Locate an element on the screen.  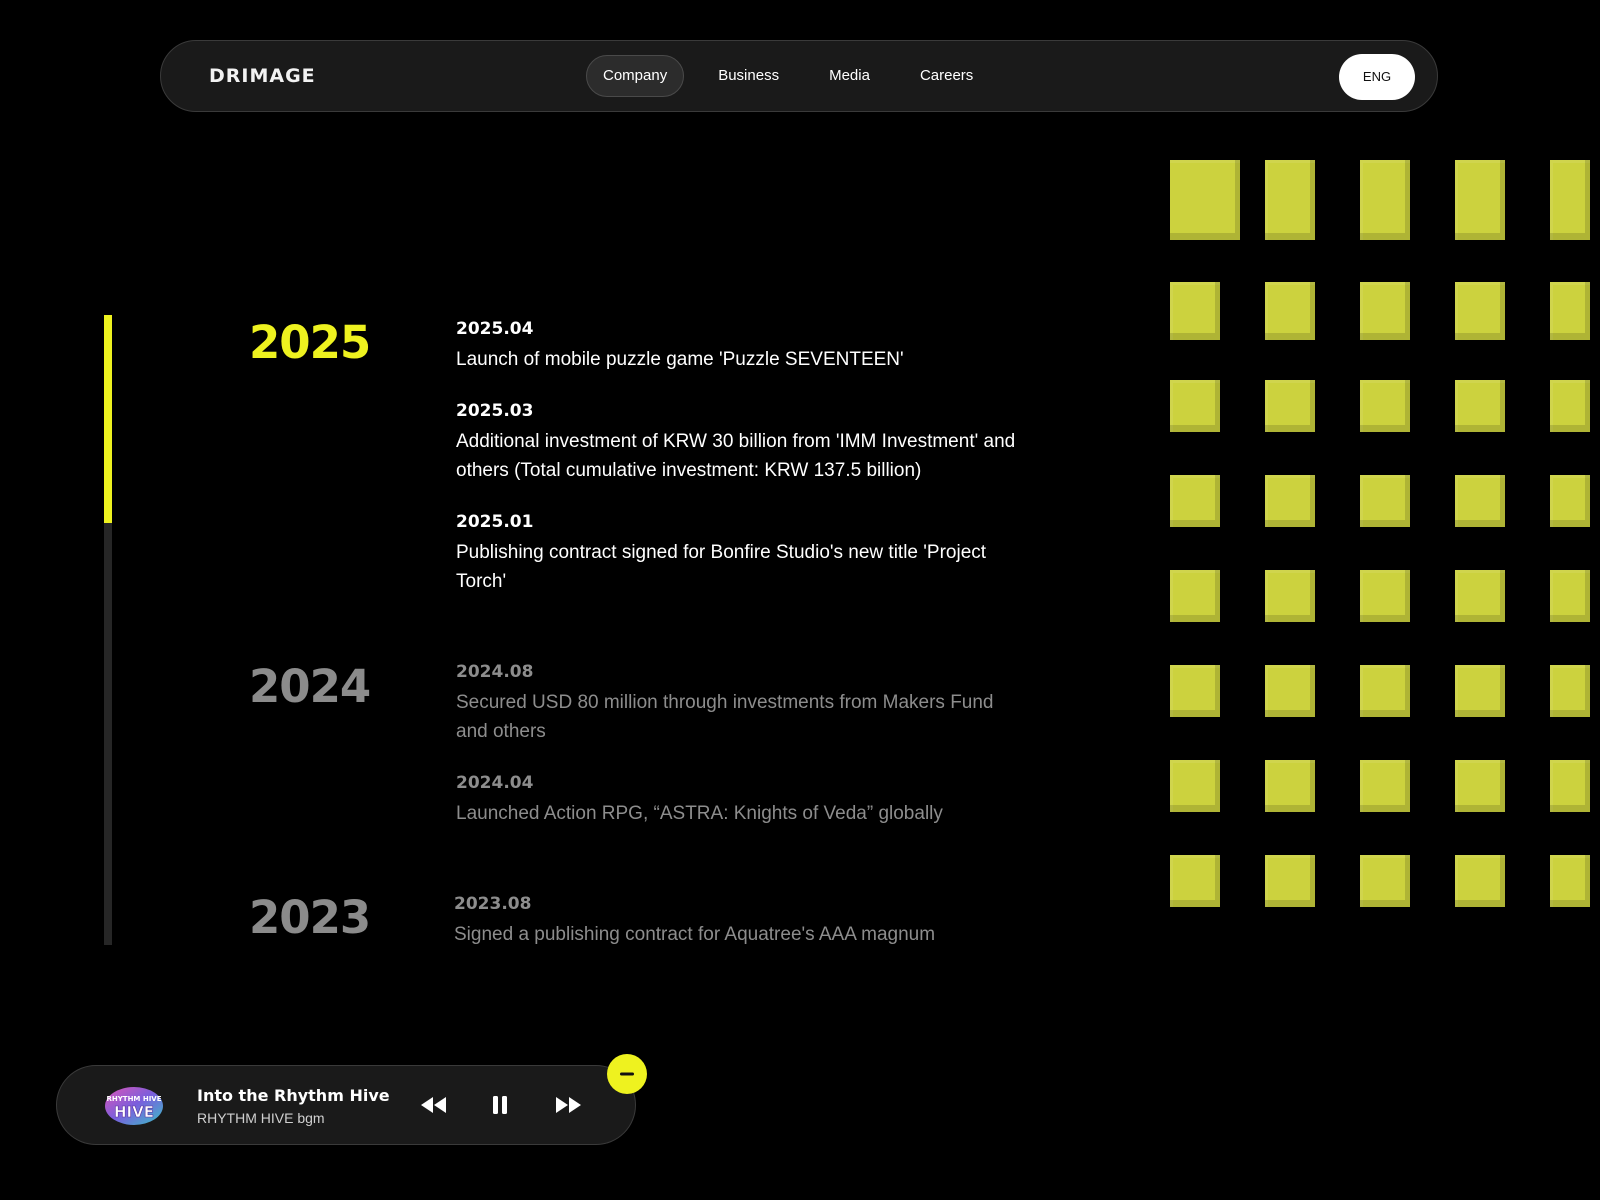
collapse-player-button is located at coordinates (627, 1074).